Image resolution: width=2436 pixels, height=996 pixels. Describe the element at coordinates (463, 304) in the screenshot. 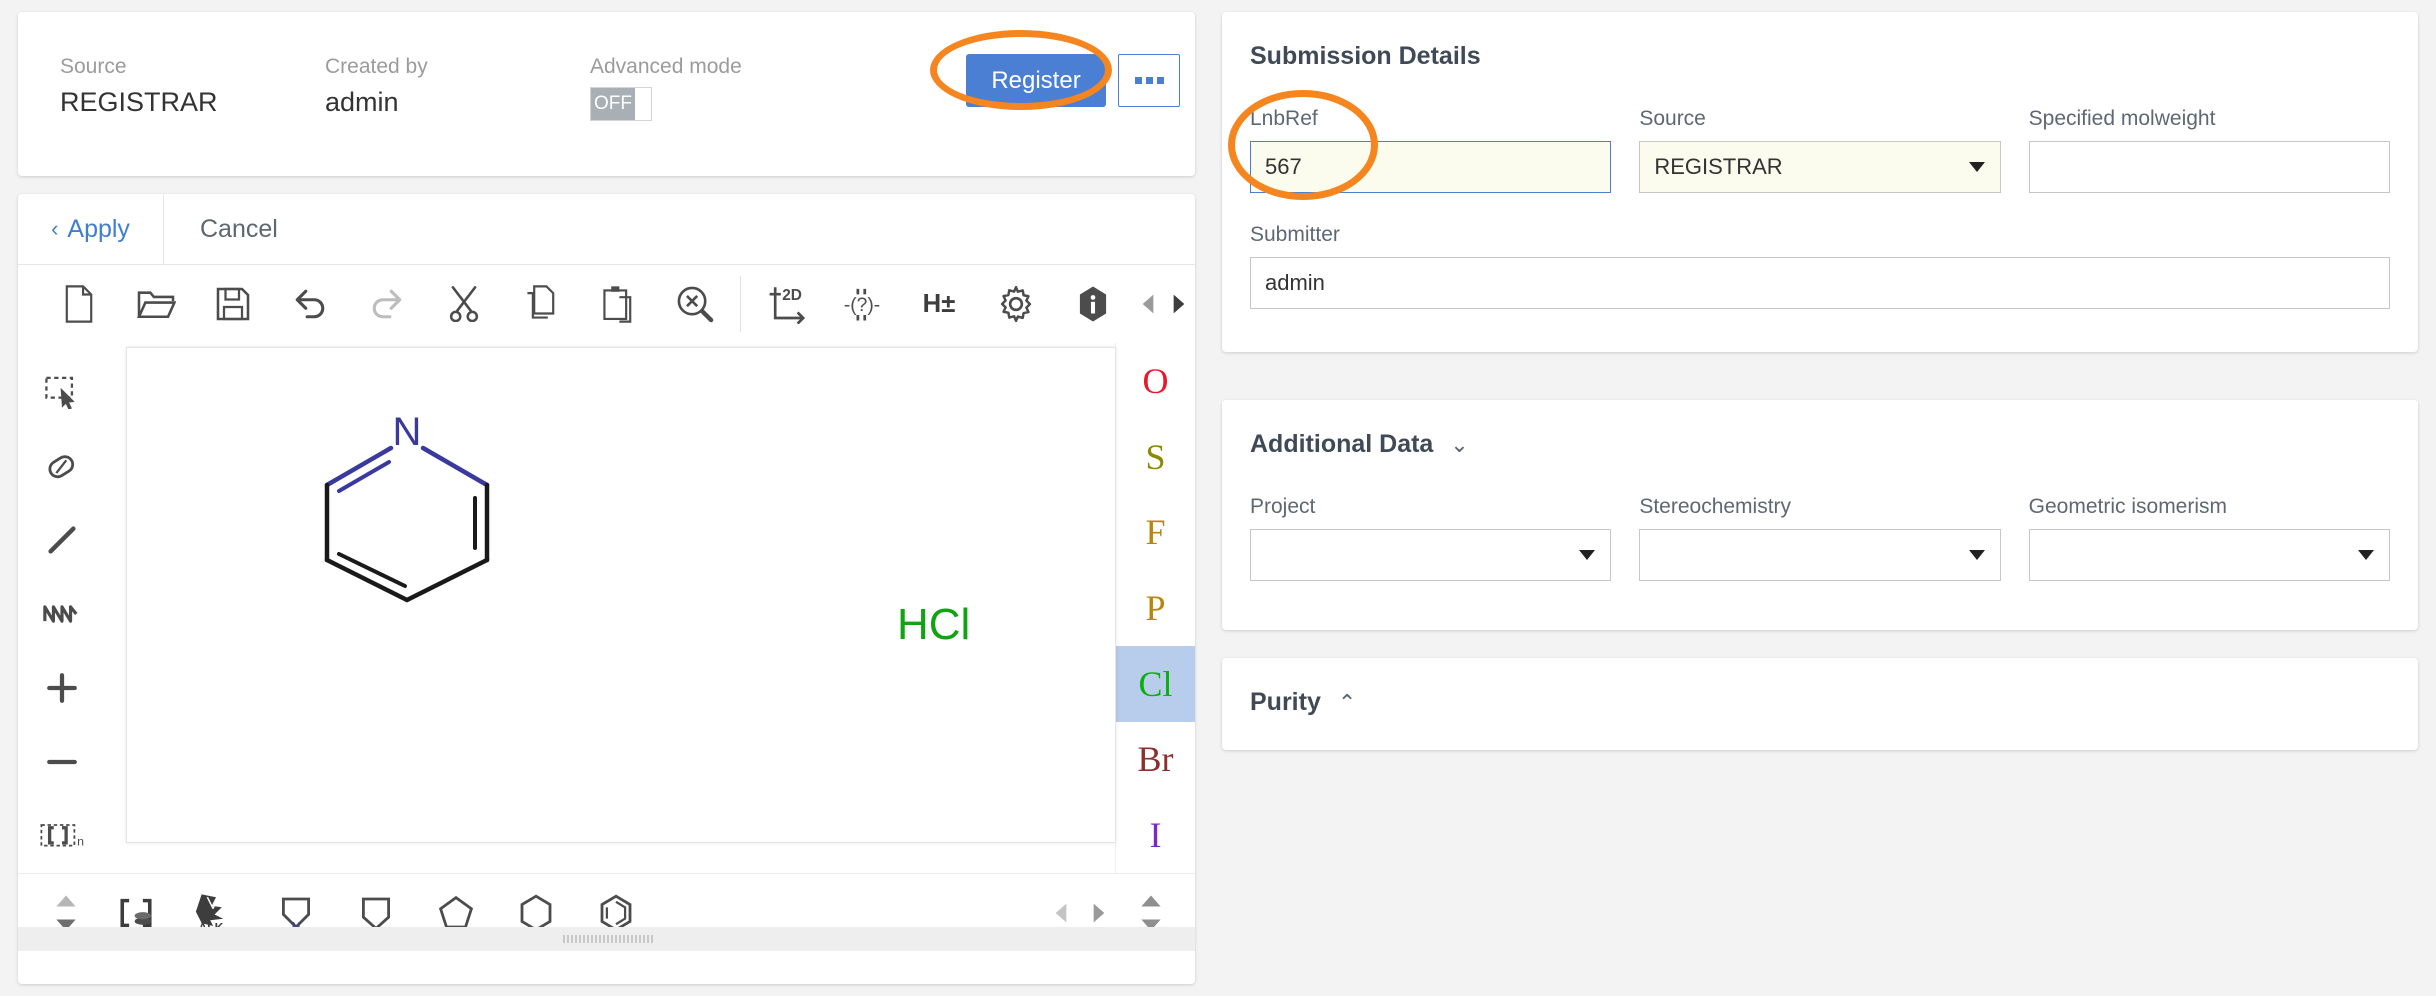

I see `cut-icon` at that location.